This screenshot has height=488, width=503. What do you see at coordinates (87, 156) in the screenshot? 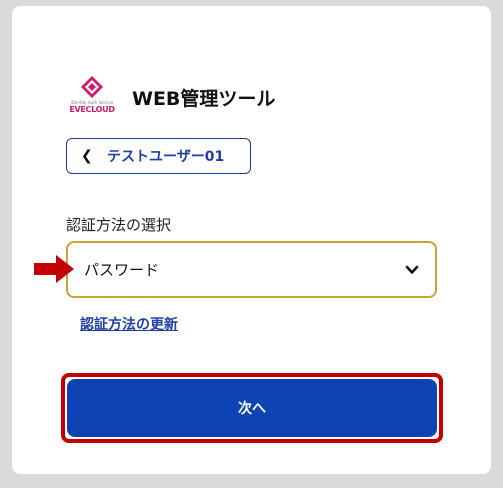
I see `chevron-left-icon: ❮` at bounding box center [87, 156].